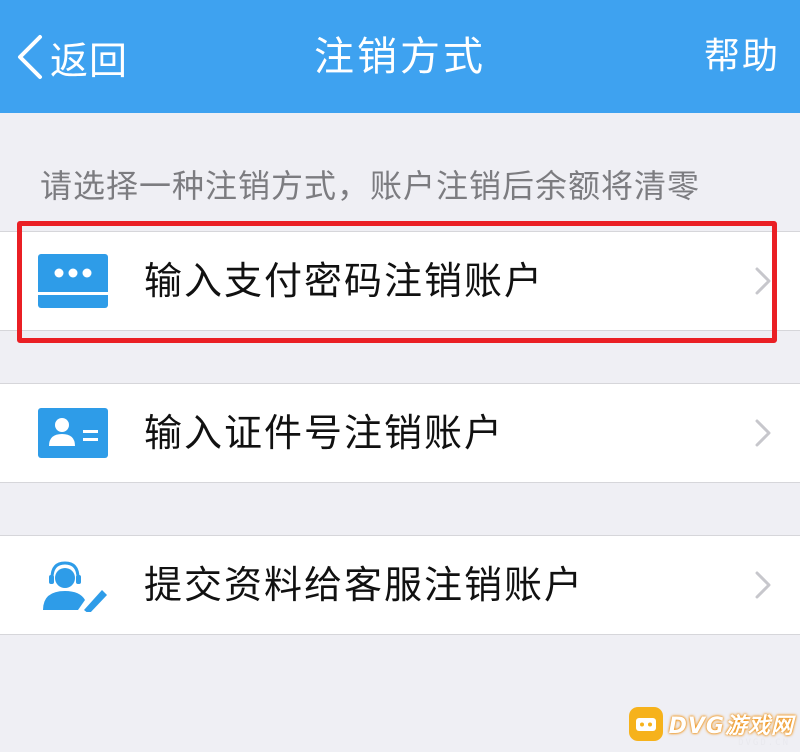 The height and width of the screenshot is (752, 800). Describe the element at coordinates (364, 585) in the screenshot. I see `option-label: 提交资料给客服注销账户` at that location.